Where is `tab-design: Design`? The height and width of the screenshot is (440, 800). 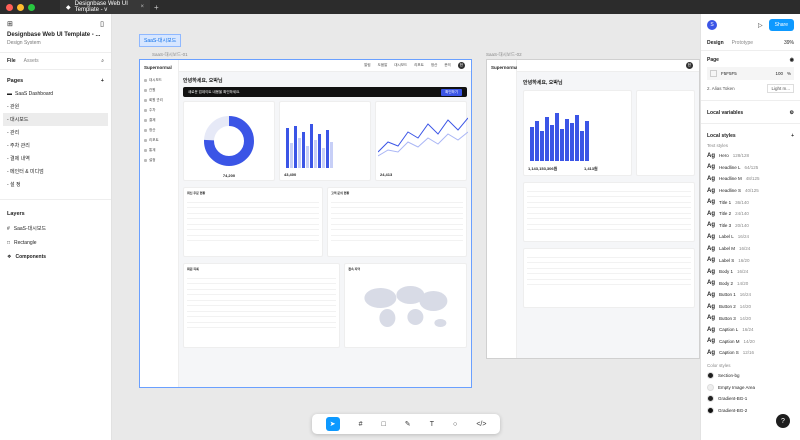
tab-design: Design is located at coordinates (715, 43).